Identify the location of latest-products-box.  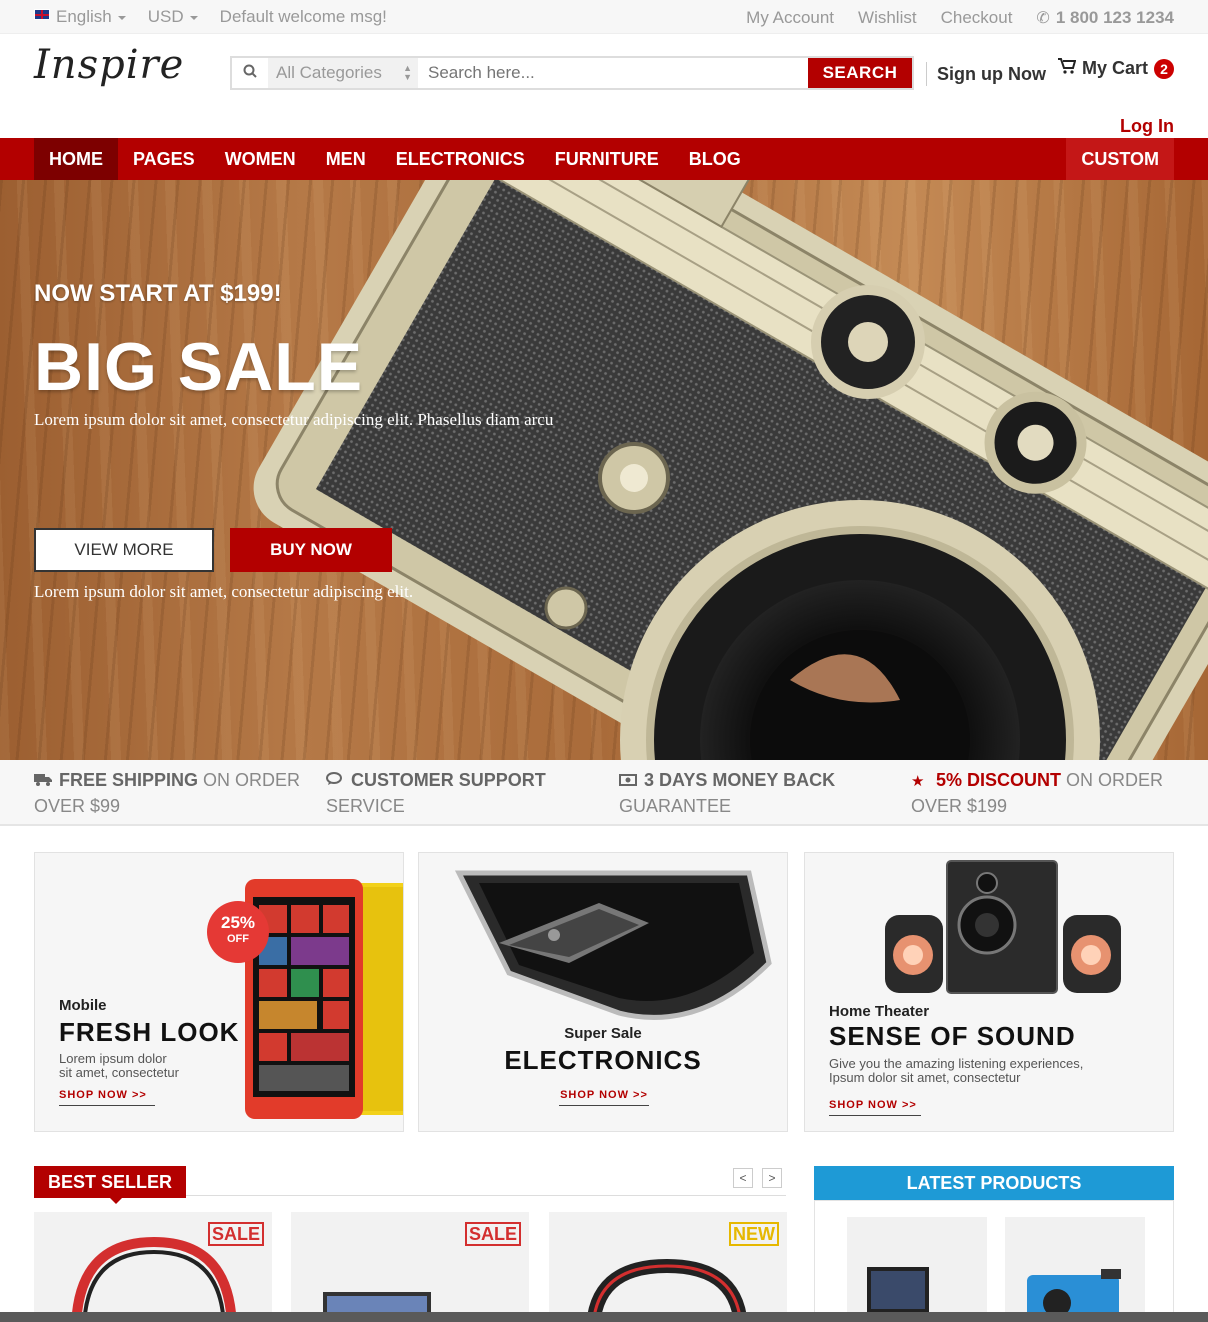
(994, 1261).